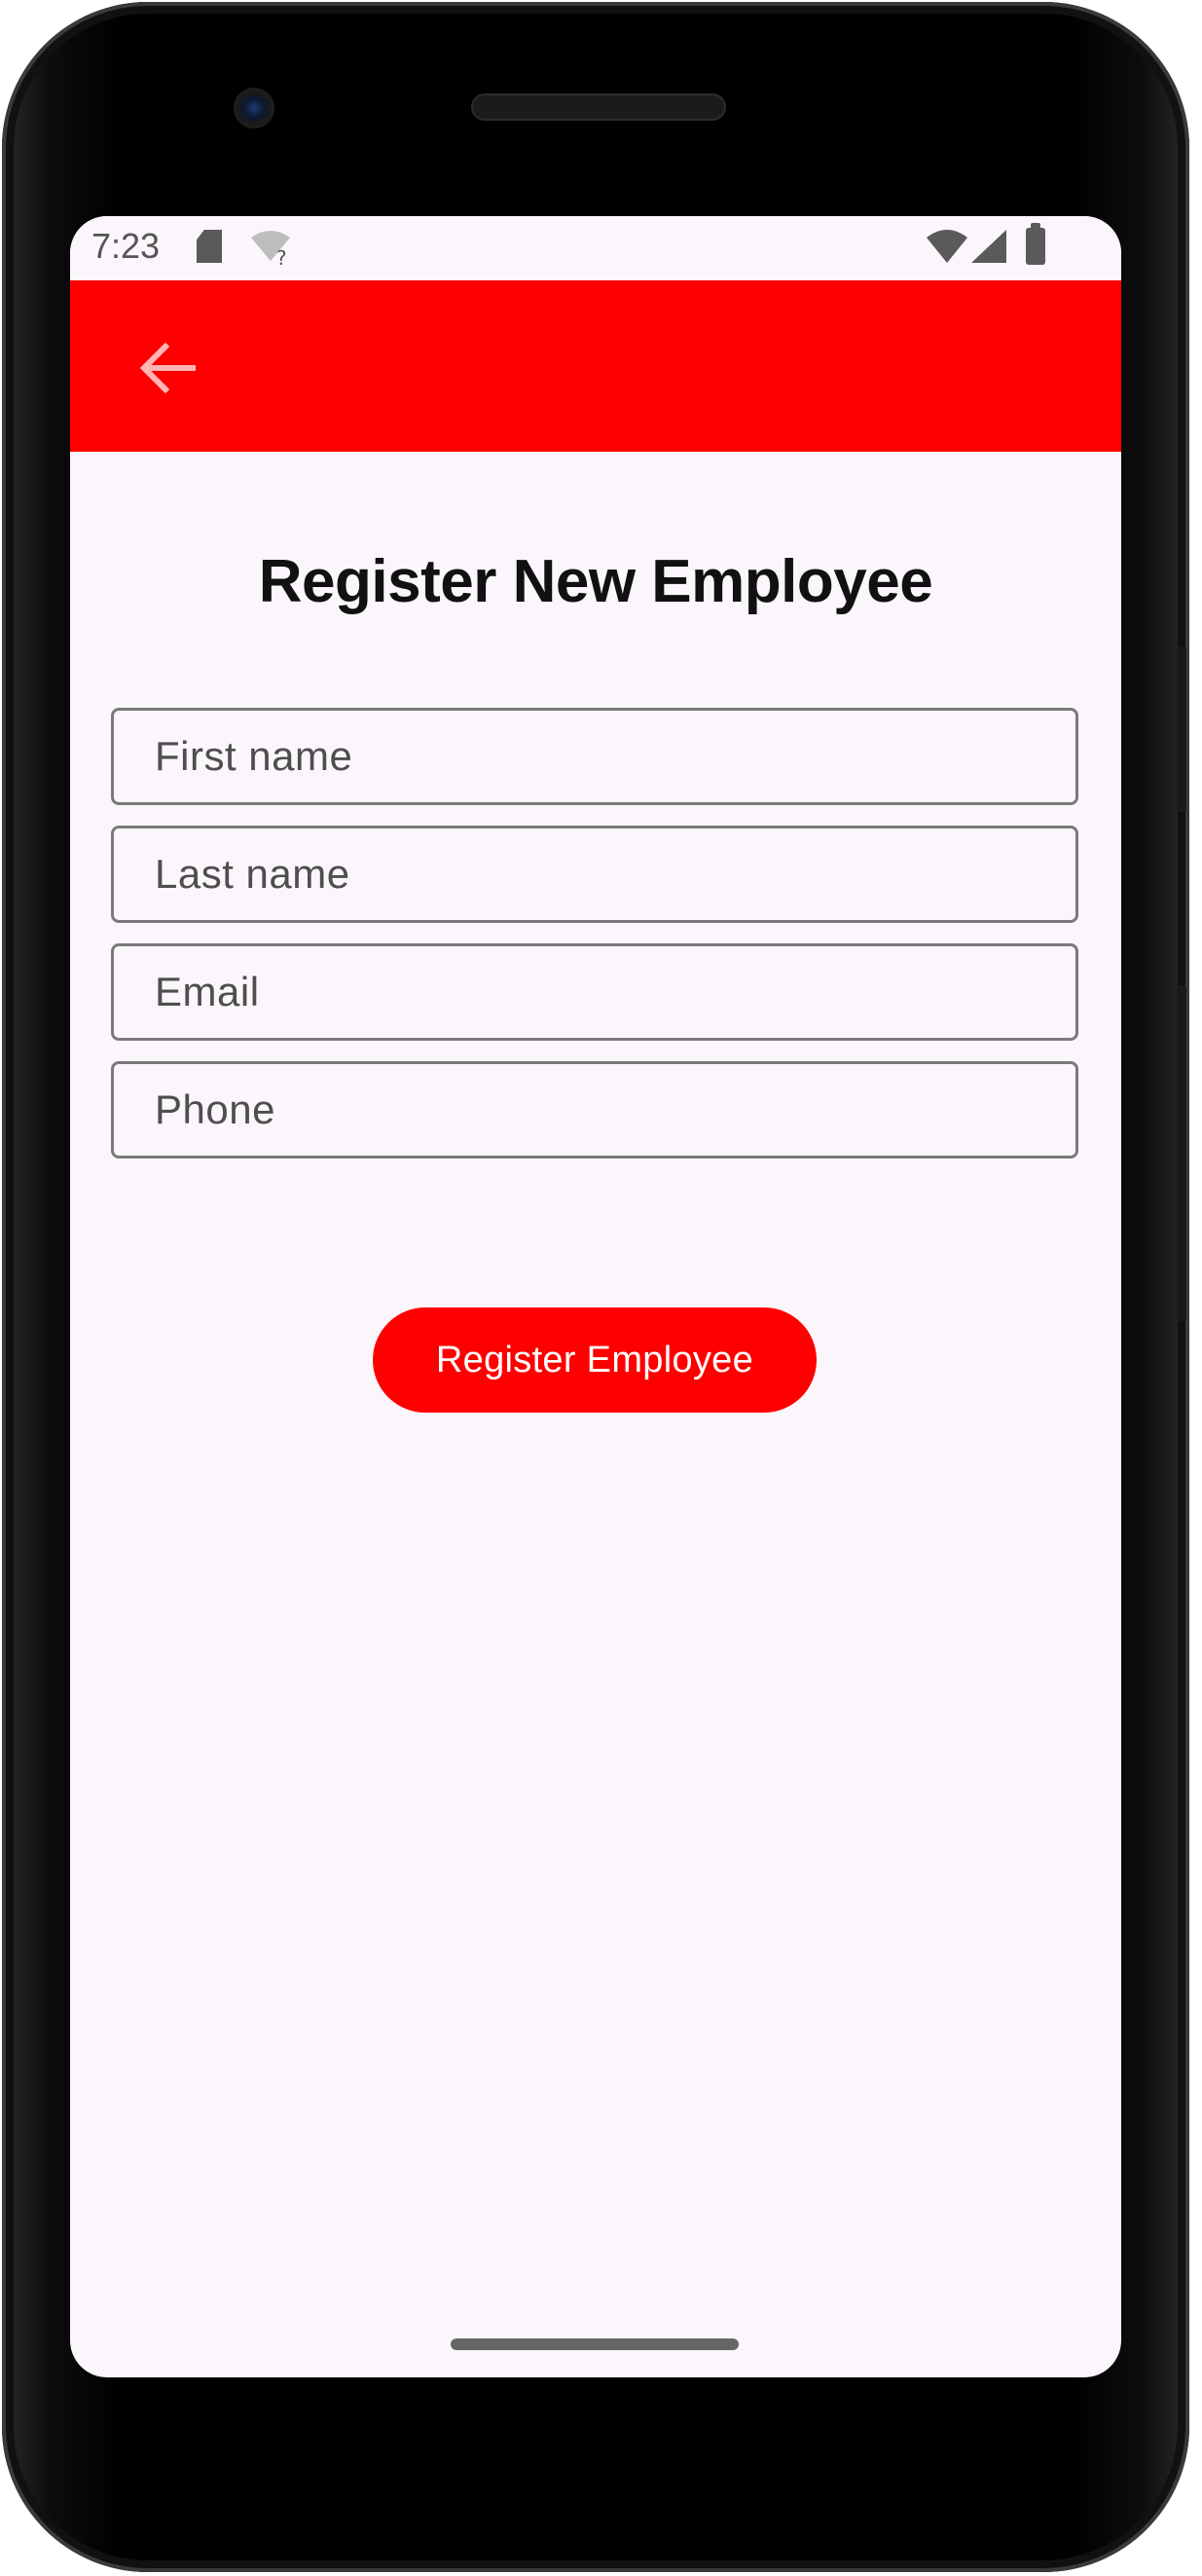 Image resolution: width=1202 pixels, height=2576 pixels. Describe the element at coordinates (595, 366) in the screenshot. I see `app-bar` at that location.